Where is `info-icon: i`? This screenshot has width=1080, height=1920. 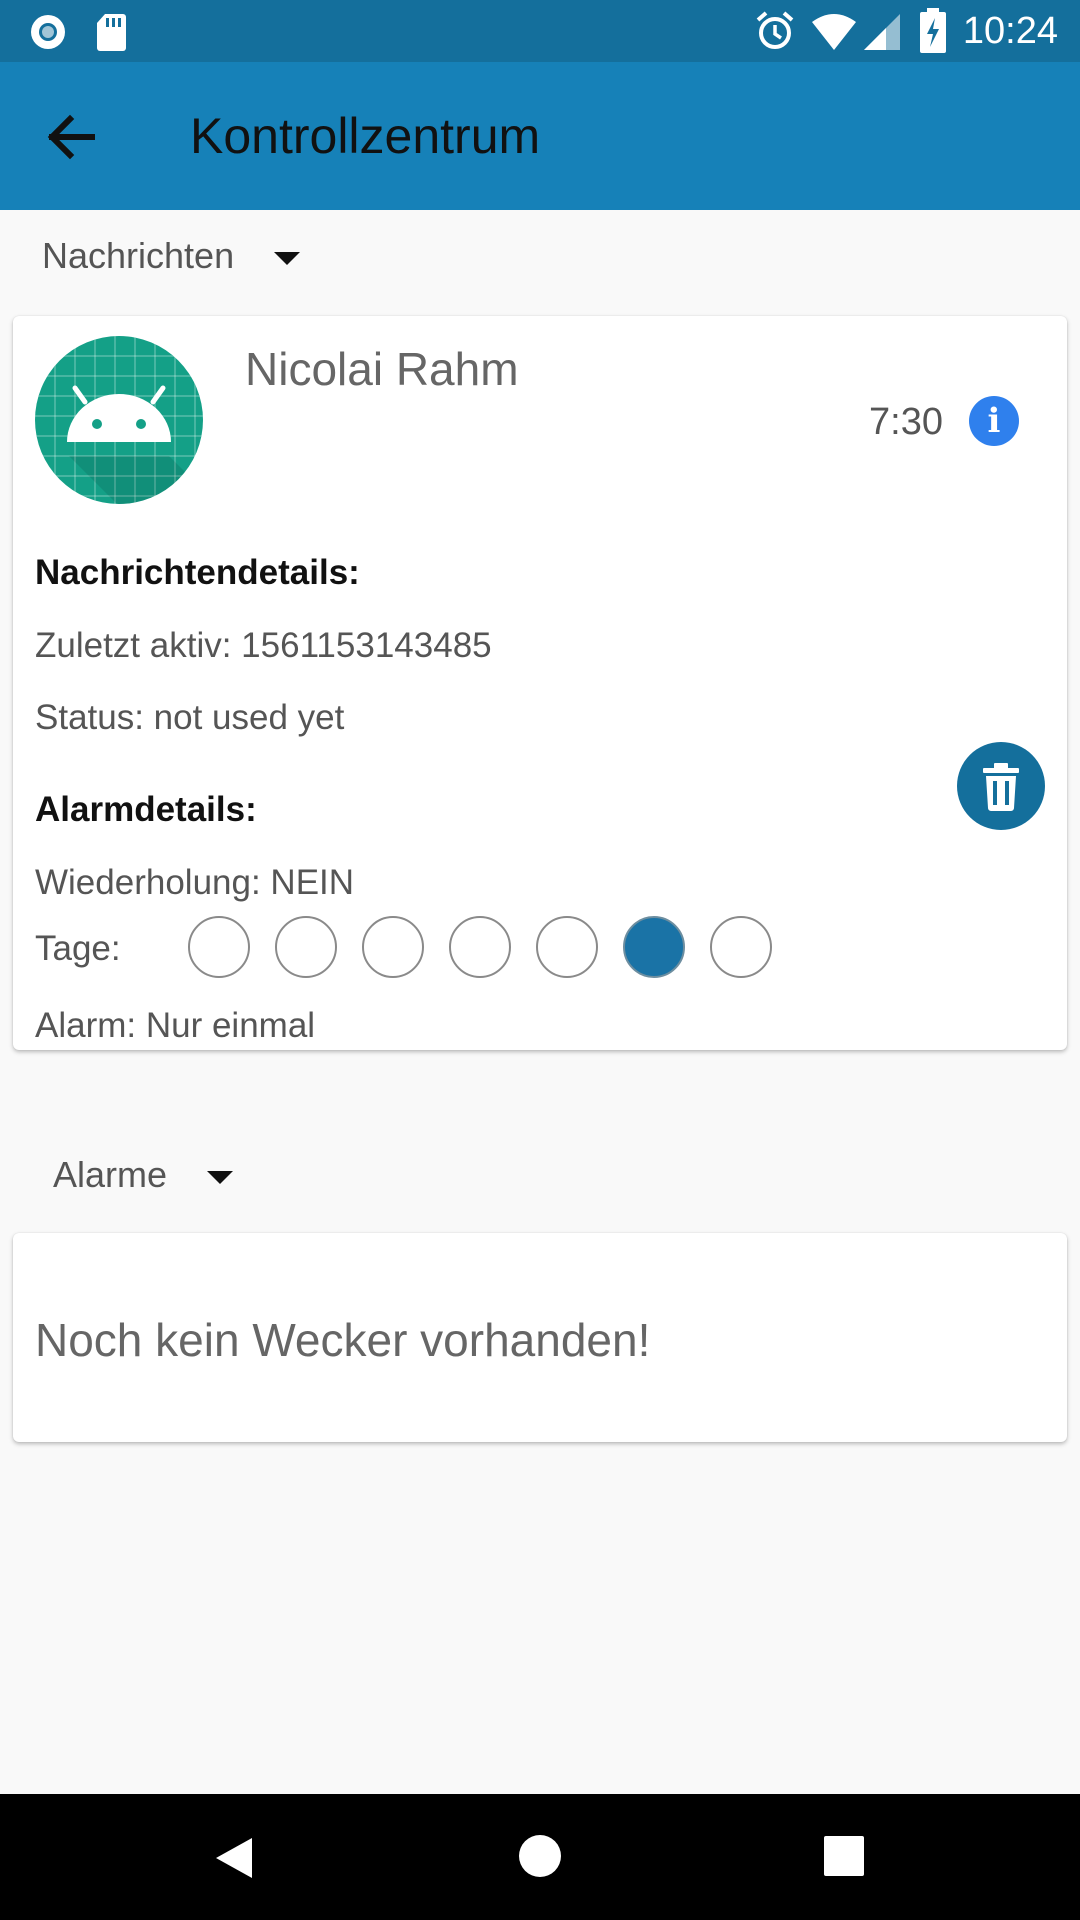 info-icon: i is located at coordinates (994, 421).